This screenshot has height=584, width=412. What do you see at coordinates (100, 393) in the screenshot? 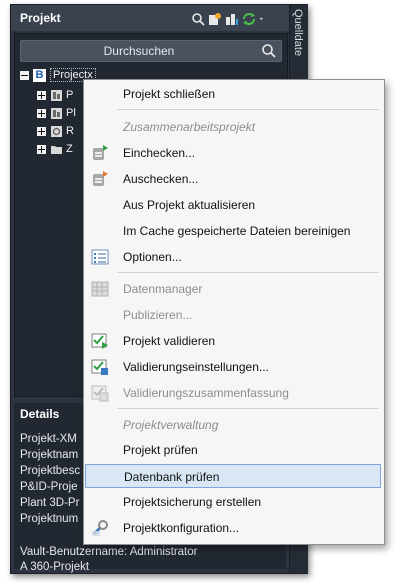
I see `validation-summary-icon` at bounding box center [100, 393].